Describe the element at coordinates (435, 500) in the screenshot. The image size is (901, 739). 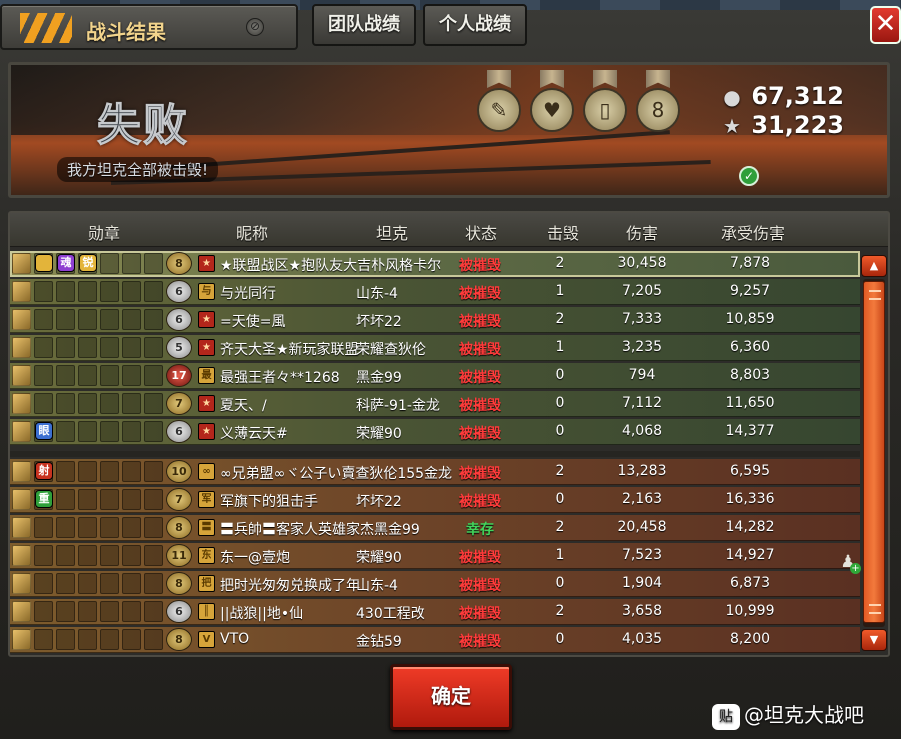
I see `table-row: 重 7 军军旗下的狙击手 坏坏22 被摧毁 0 2,163 16,336` at that location.